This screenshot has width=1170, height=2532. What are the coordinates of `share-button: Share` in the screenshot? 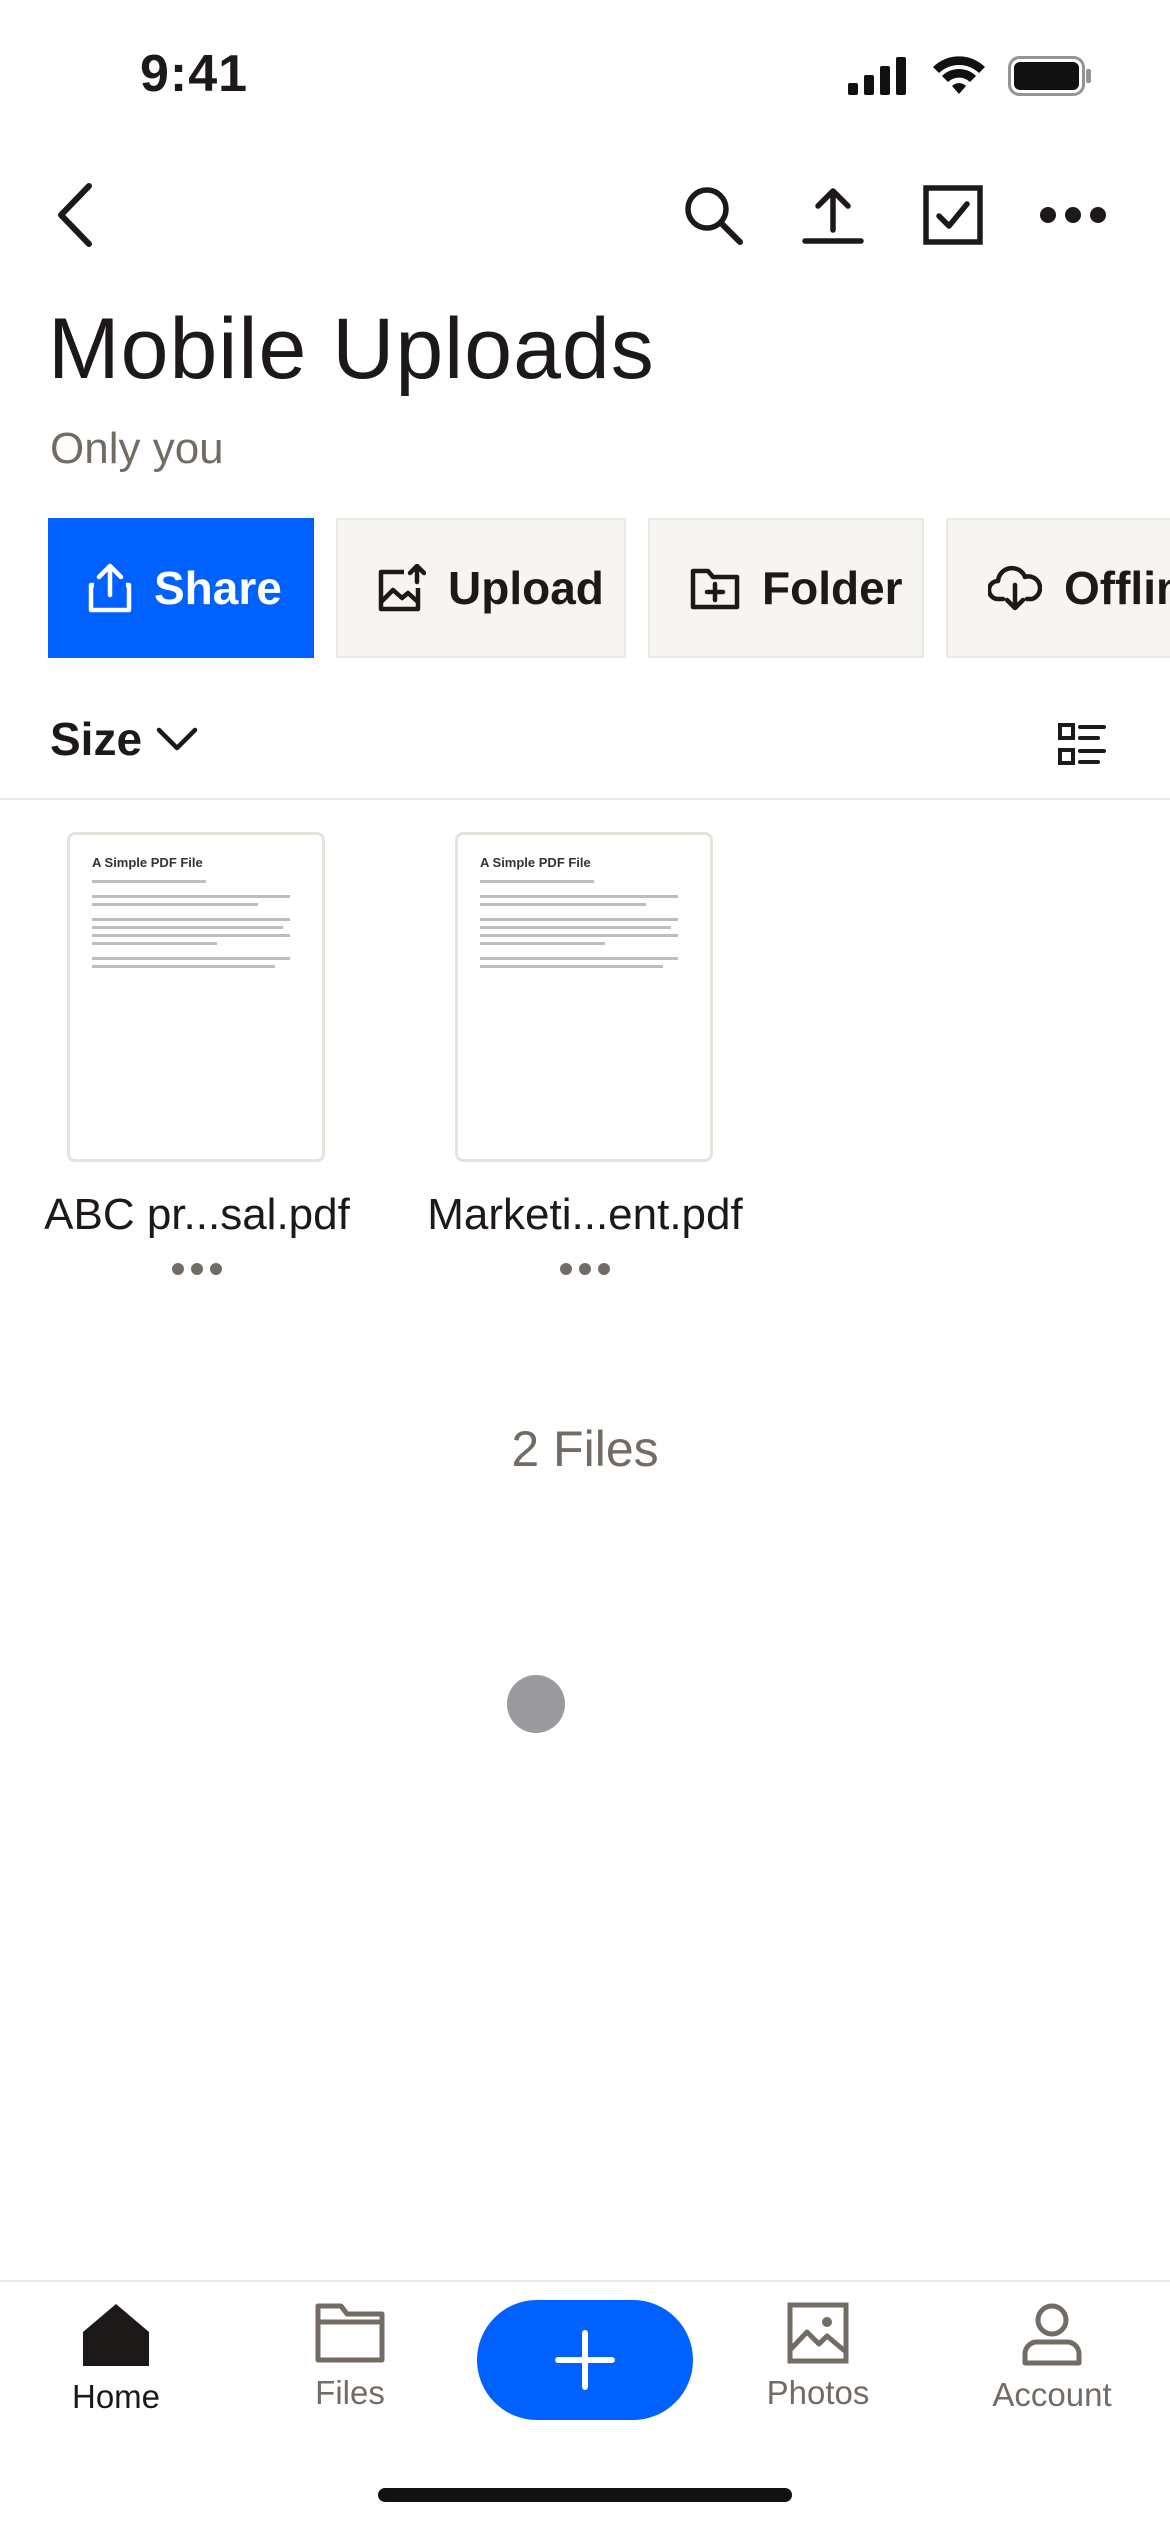 It's located at (181, 588).